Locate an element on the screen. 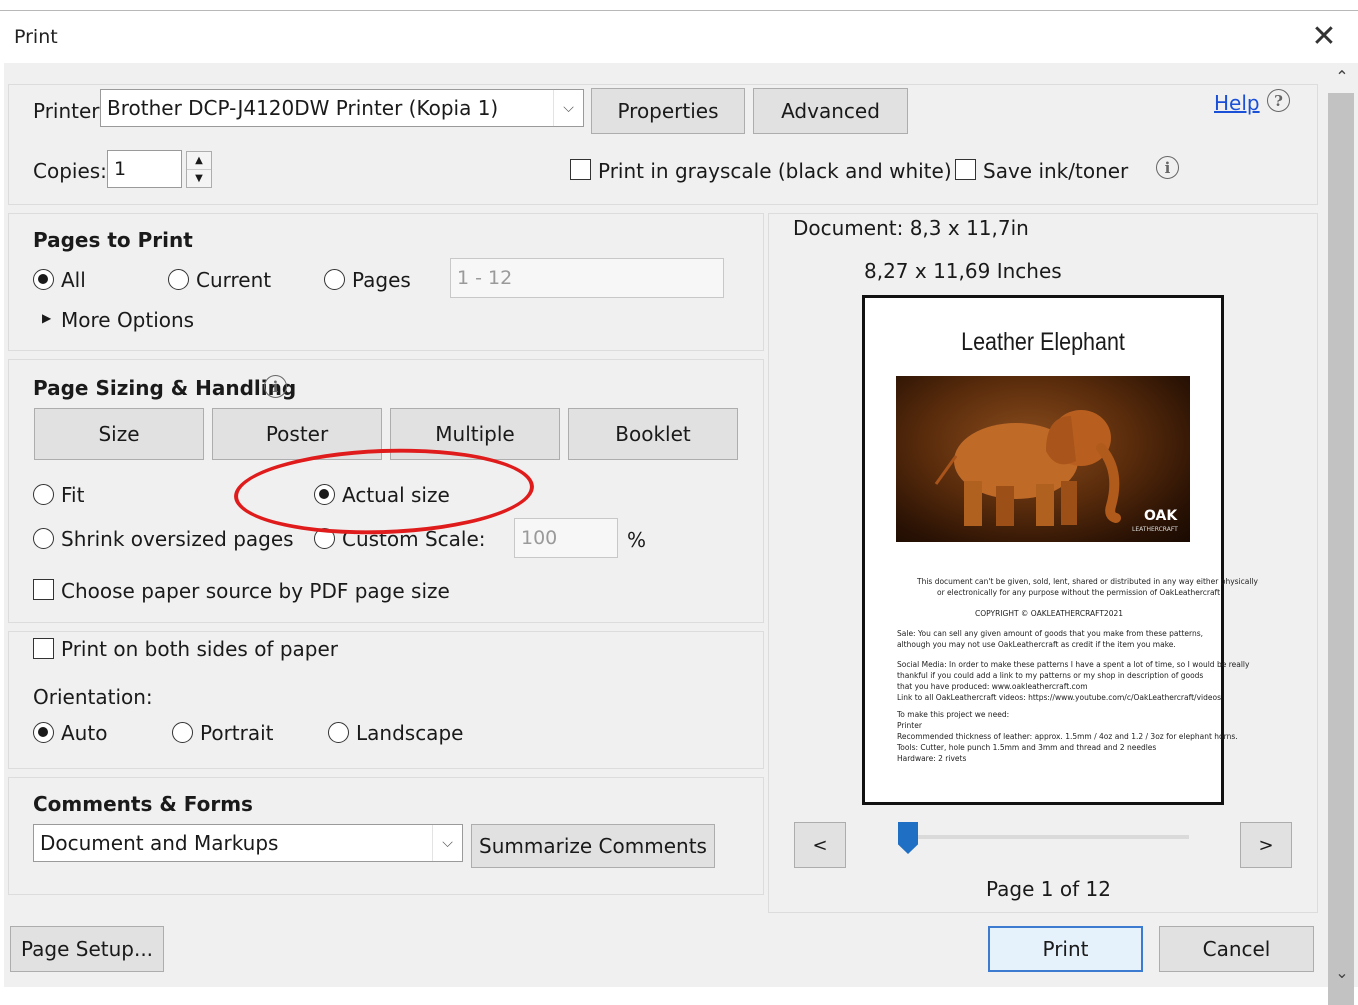  preview-elephant-image: OAK LEATHERCRAFT is located at coordinates (1043, 459).